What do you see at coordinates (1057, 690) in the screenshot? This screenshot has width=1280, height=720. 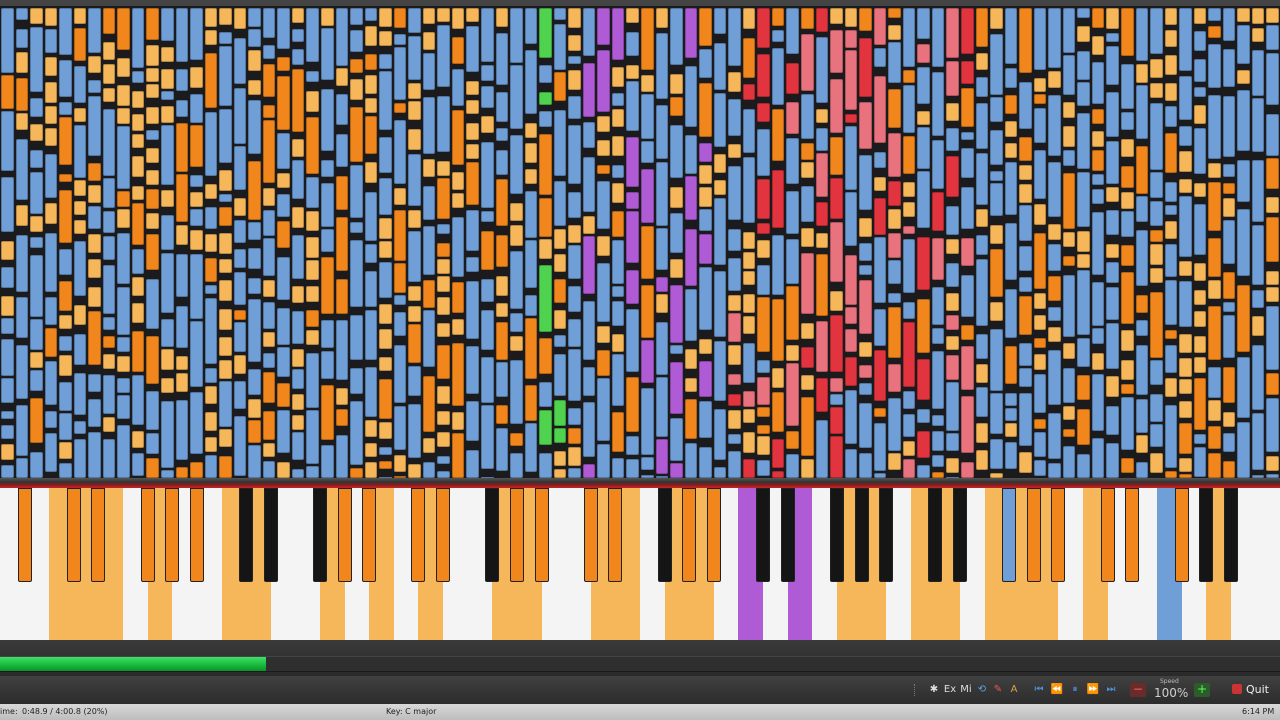 I see `rewind-icon: ⏪` at bounding box center [1057, 690].